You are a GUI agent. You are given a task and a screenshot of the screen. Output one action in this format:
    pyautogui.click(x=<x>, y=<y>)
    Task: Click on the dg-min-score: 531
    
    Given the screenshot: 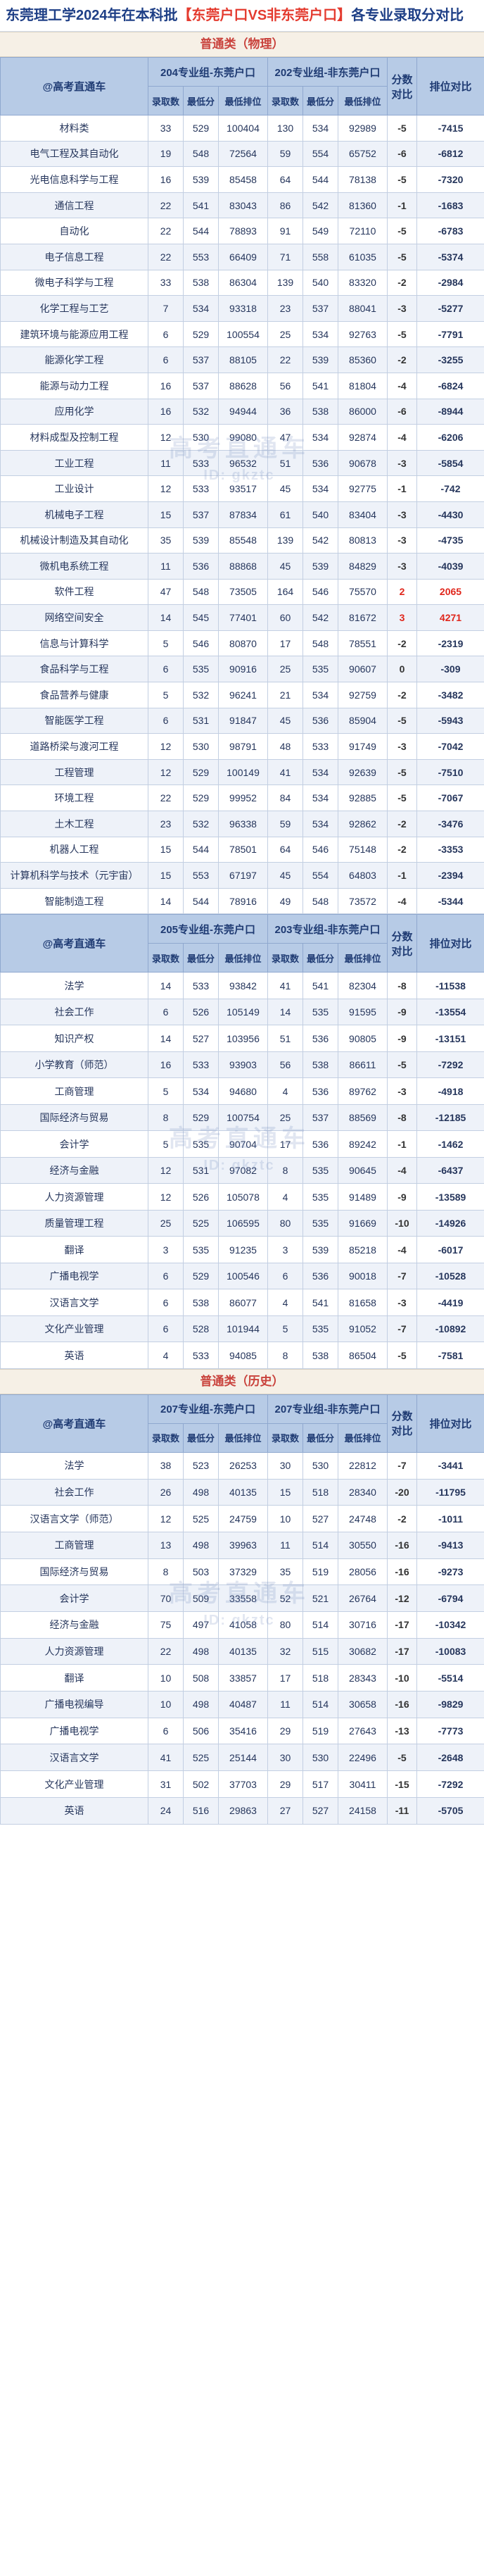 What is the action you would take?
    pyautogui.click(x=201, y=1170)
    